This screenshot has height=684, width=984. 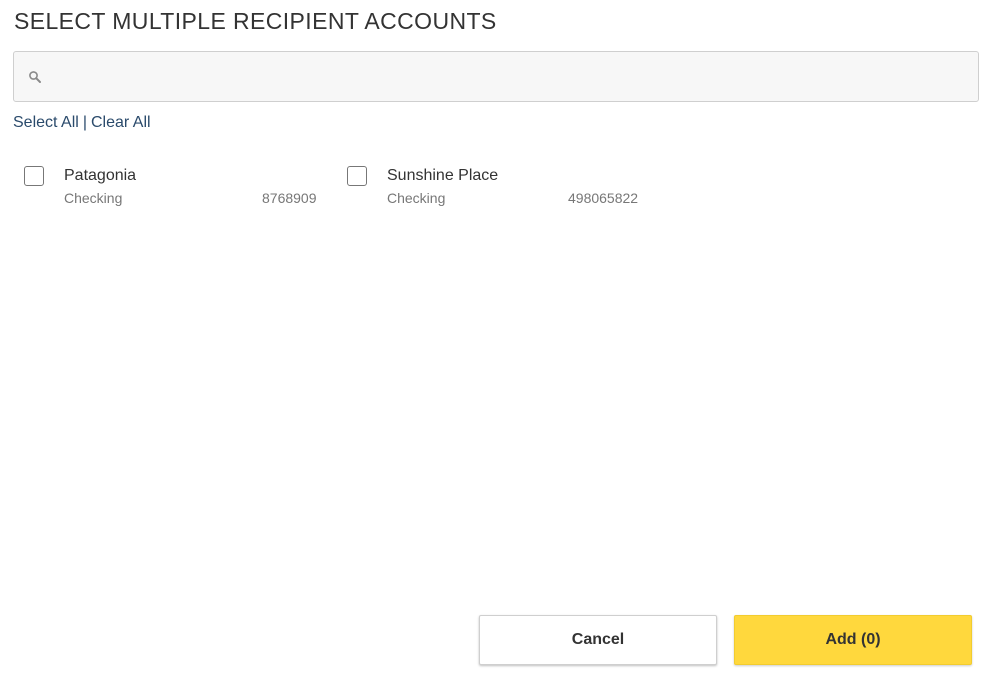 What do you see at coordinates (46, 122) in the screenshot?
I see `select-all-link: Select All` at bounding box center [46, 122].